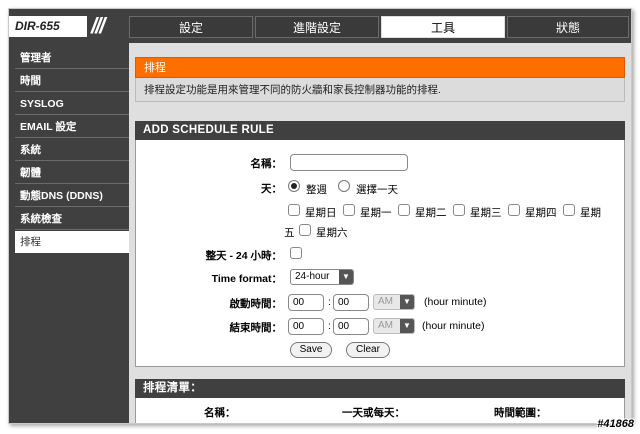 The image size is (640, 434). Describe the element at coordinates (459, 210) in the screenshot. I see `wed-checkbox` at that location.